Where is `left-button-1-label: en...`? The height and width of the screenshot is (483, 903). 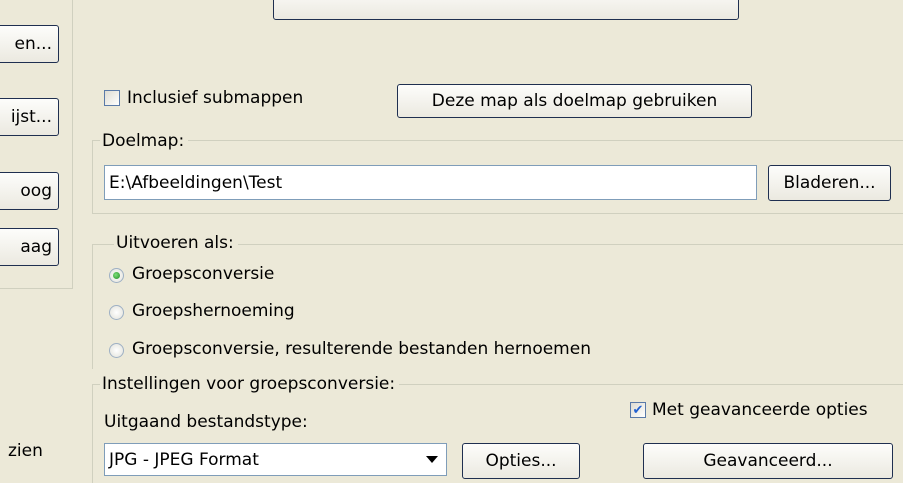
left-button-1-label: en... is located at coordinates (33, 44).